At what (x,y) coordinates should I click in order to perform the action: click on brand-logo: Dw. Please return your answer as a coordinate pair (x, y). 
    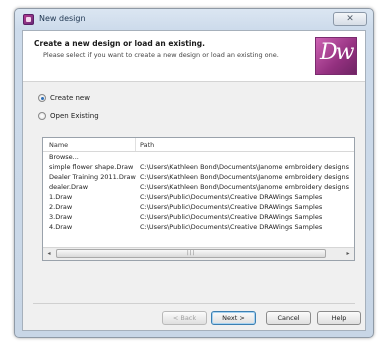
    Looking at the image, I should click on (336, 56).